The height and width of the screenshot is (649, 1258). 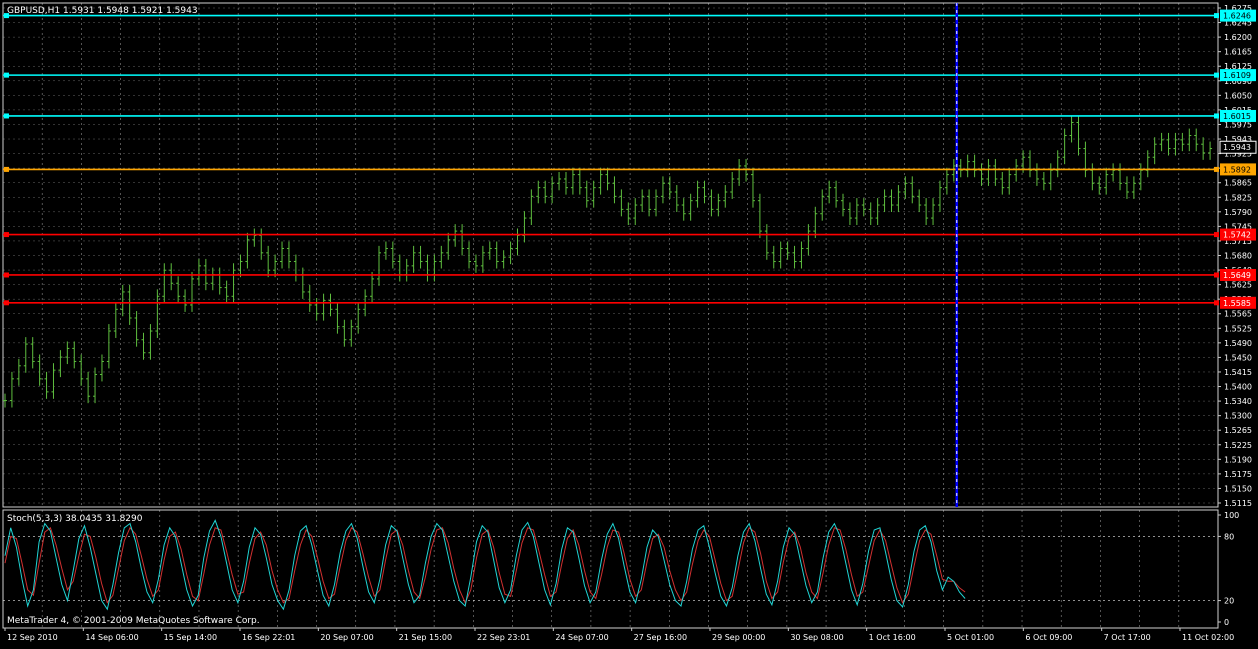 What do you see at coordinates (1238, 387) in the screenshot?
I see `y-axis-tick-label: 1.5400` at bounding box center [1238, 387].